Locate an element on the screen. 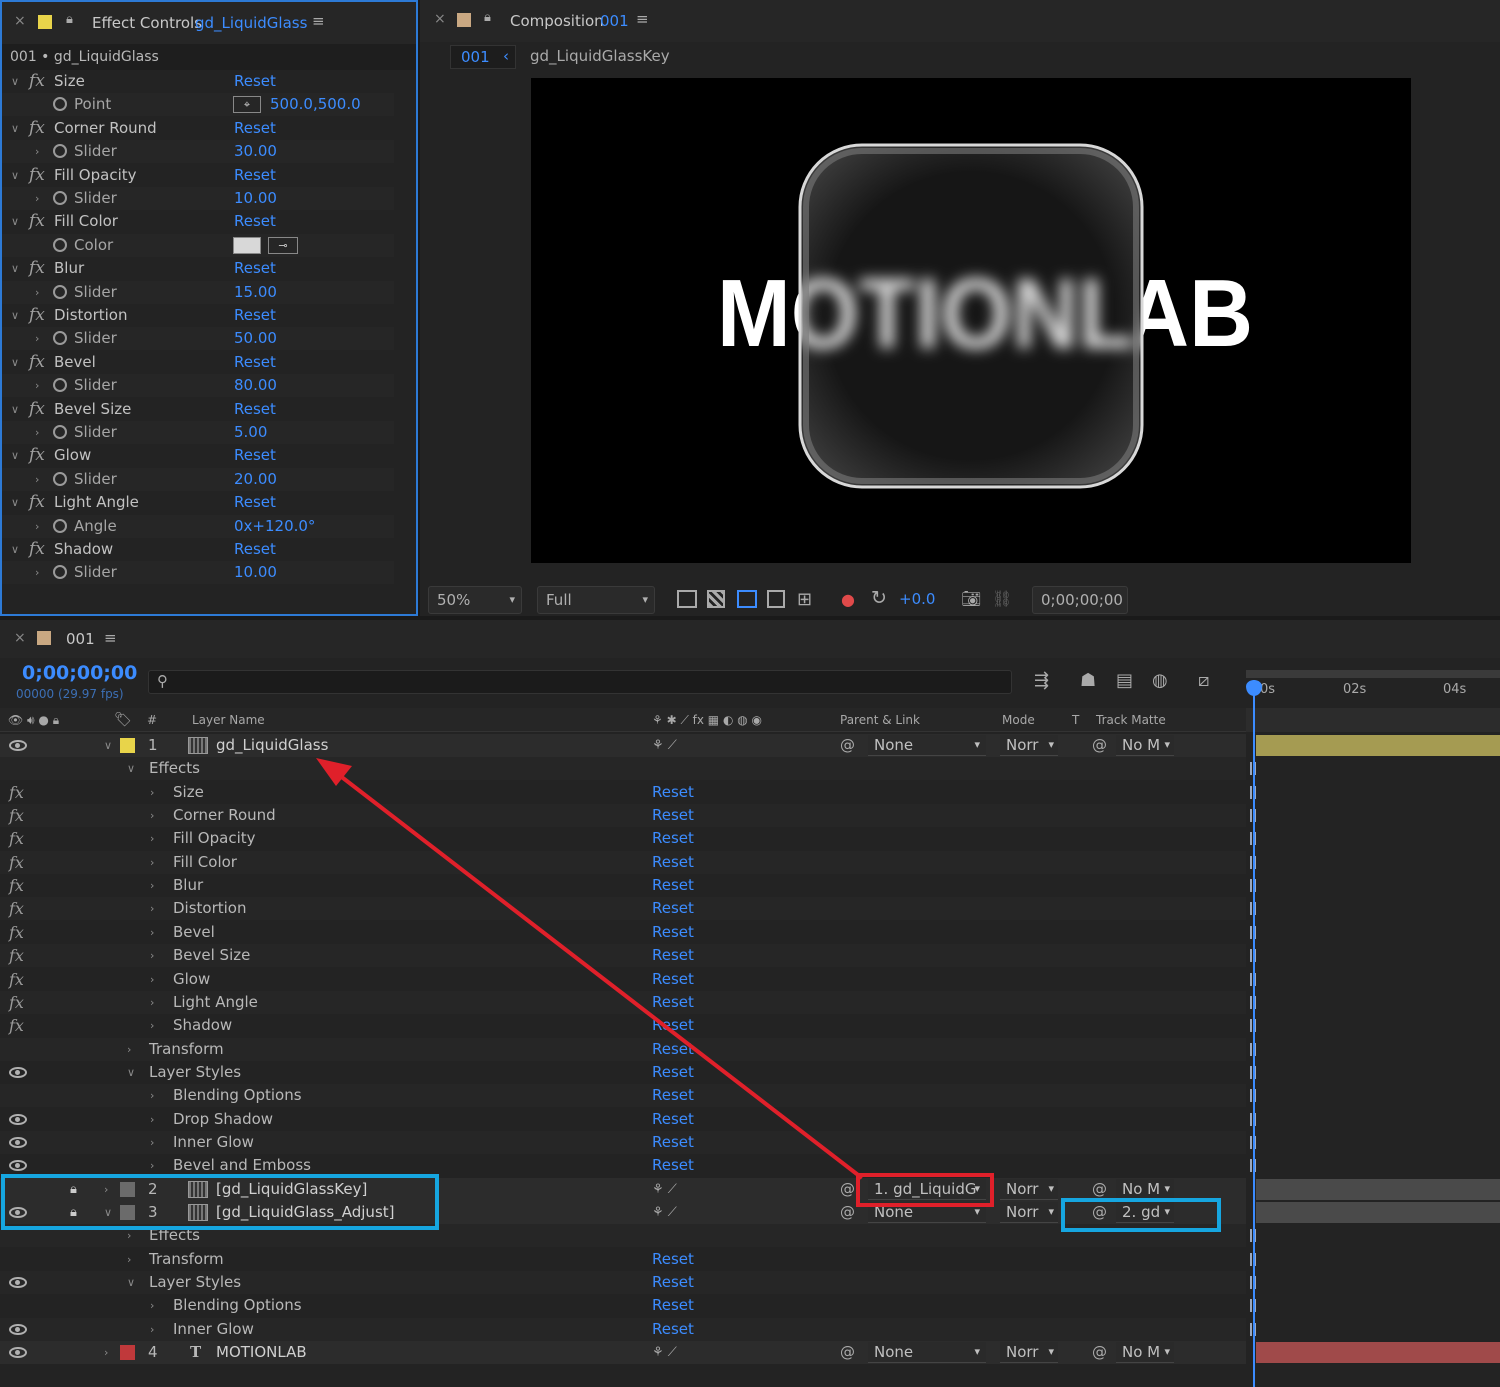  cyan-highlight-matte is located at coordinates (1141, 1215).